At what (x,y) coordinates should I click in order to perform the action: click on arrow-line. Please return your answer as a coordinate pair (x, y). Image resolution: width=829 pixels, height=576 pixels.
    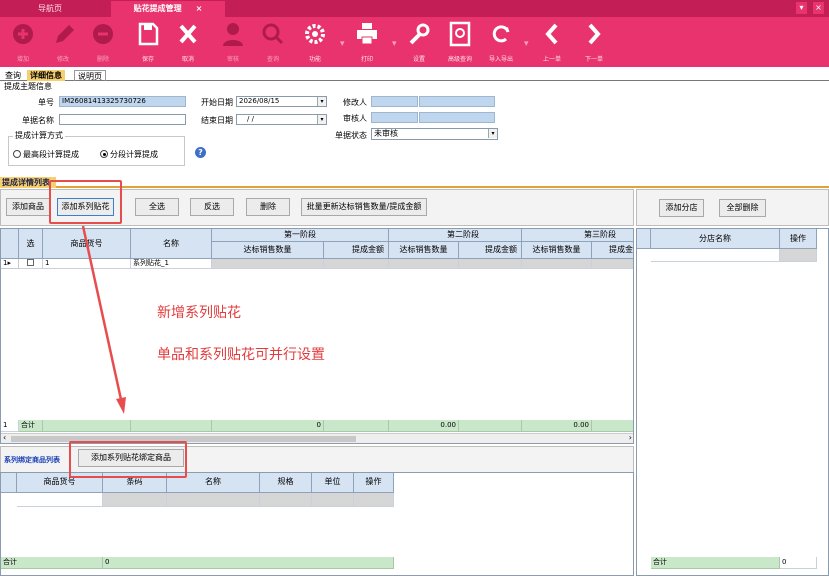
    Looking at the image, I should click on (102, 315).